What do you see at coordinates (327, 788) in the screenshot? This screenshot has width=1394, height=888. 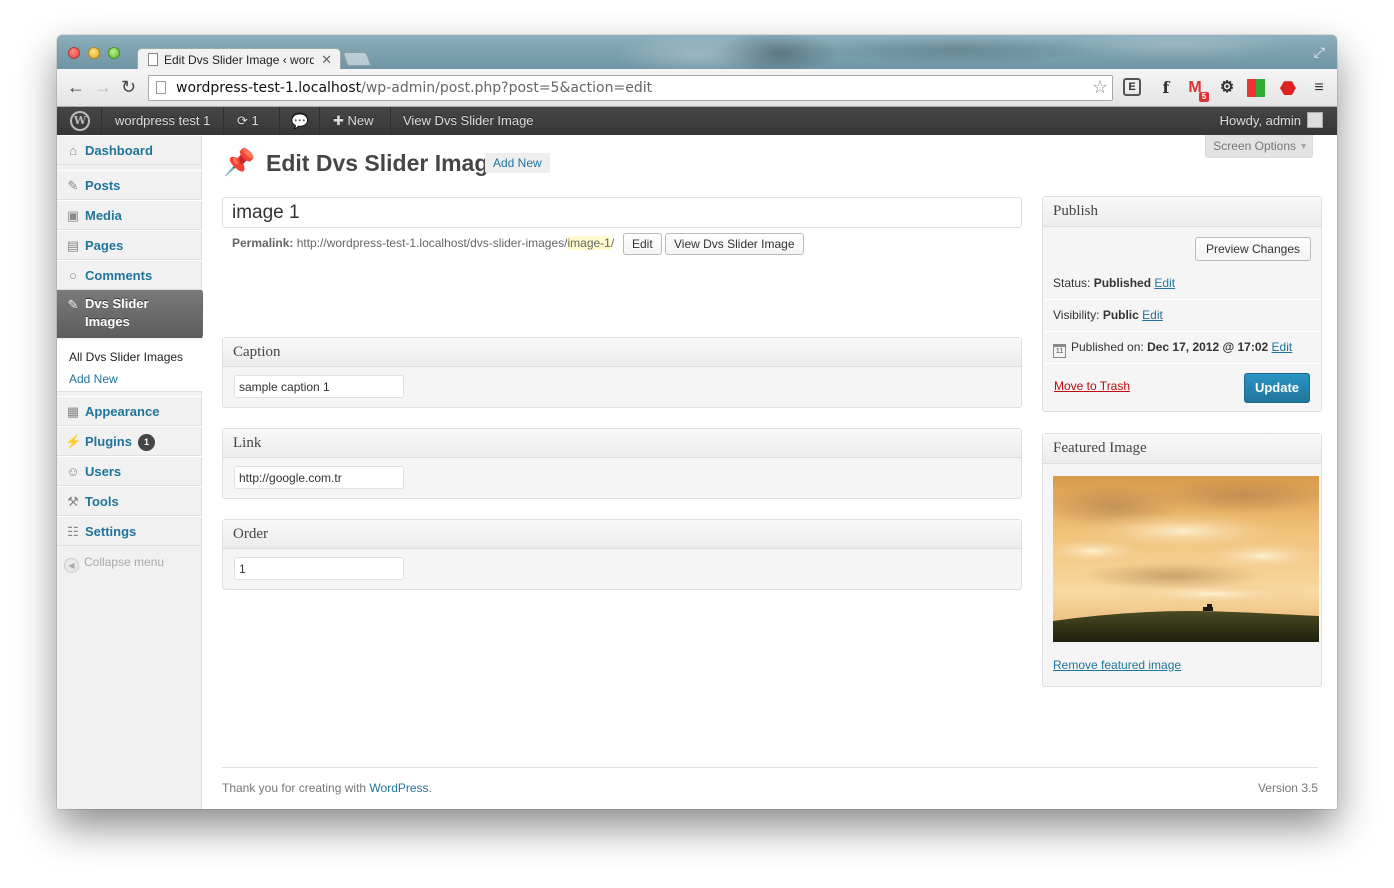 I see `footer-thanks: Thank you for creating with WordPress.` at bounding box center [327, 788].